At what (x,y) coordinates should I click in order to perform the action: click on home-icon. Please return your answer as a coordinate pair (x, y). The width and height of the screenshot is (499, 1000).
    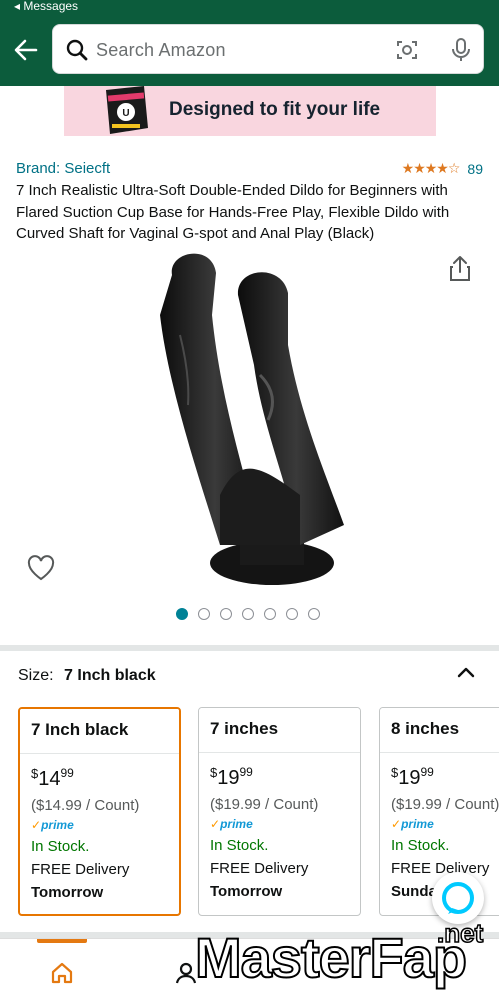
    Looking at the image, I should click on (62, 975).